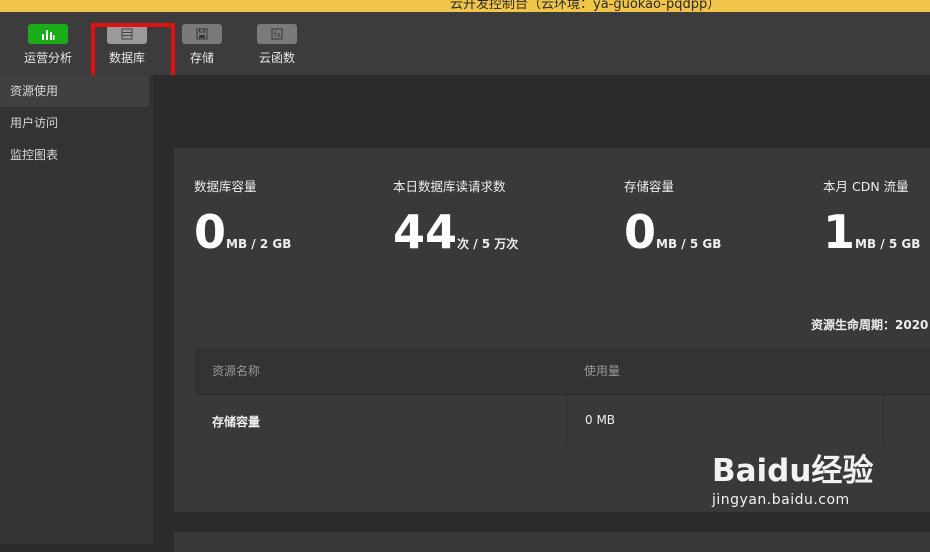 The image size is (930, 552). Describe the element at coordinates (449, 186) in the screenshot. I see `stat-title: 本日数据库读请求数` at that location.